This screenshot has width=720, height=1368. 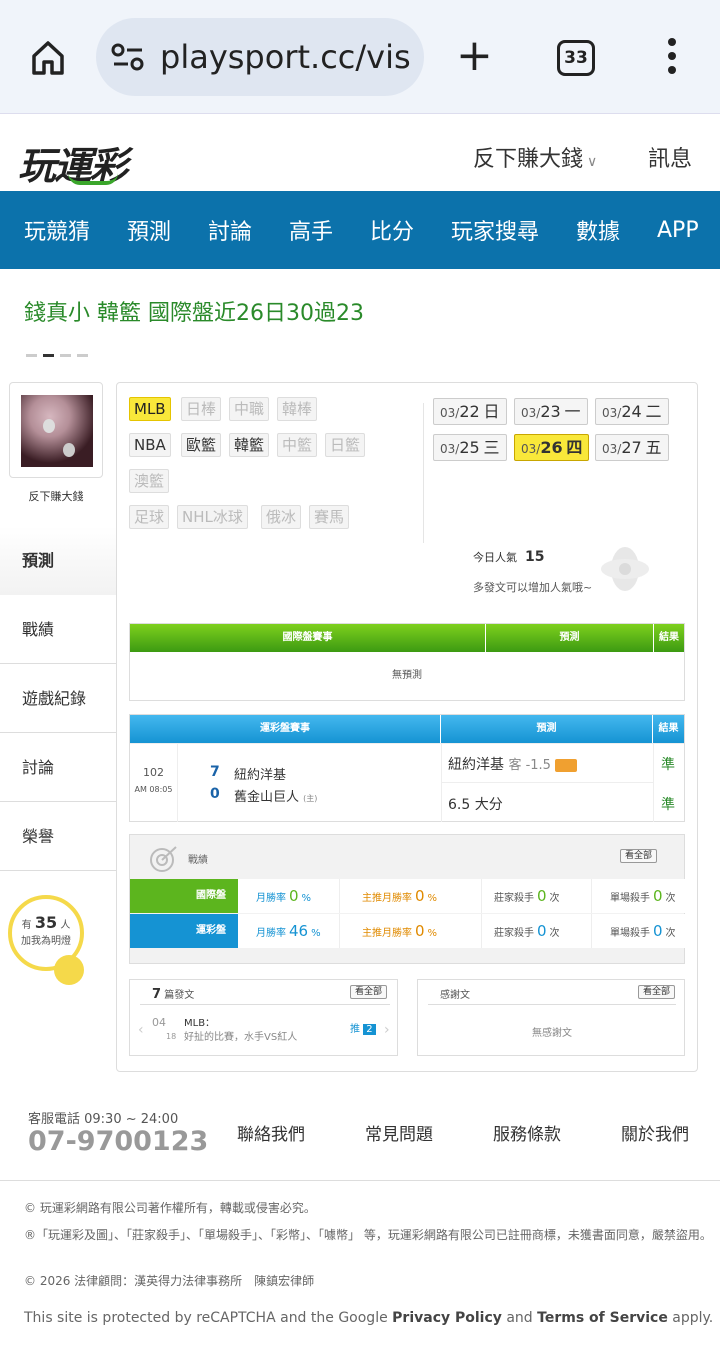 I want to click on col-intl-result: 結果, so click(x=669, y=637).